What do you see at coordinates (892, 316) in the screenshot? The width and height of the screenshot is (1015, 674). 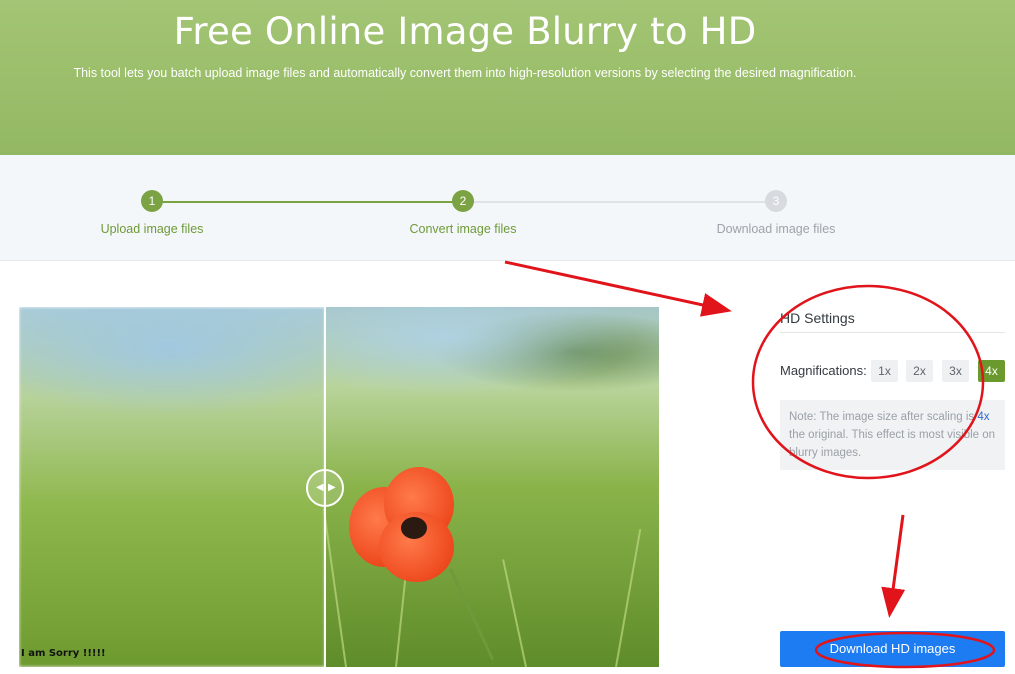 I see `settings-title: HD Settings` at bounding box center [892, 316].